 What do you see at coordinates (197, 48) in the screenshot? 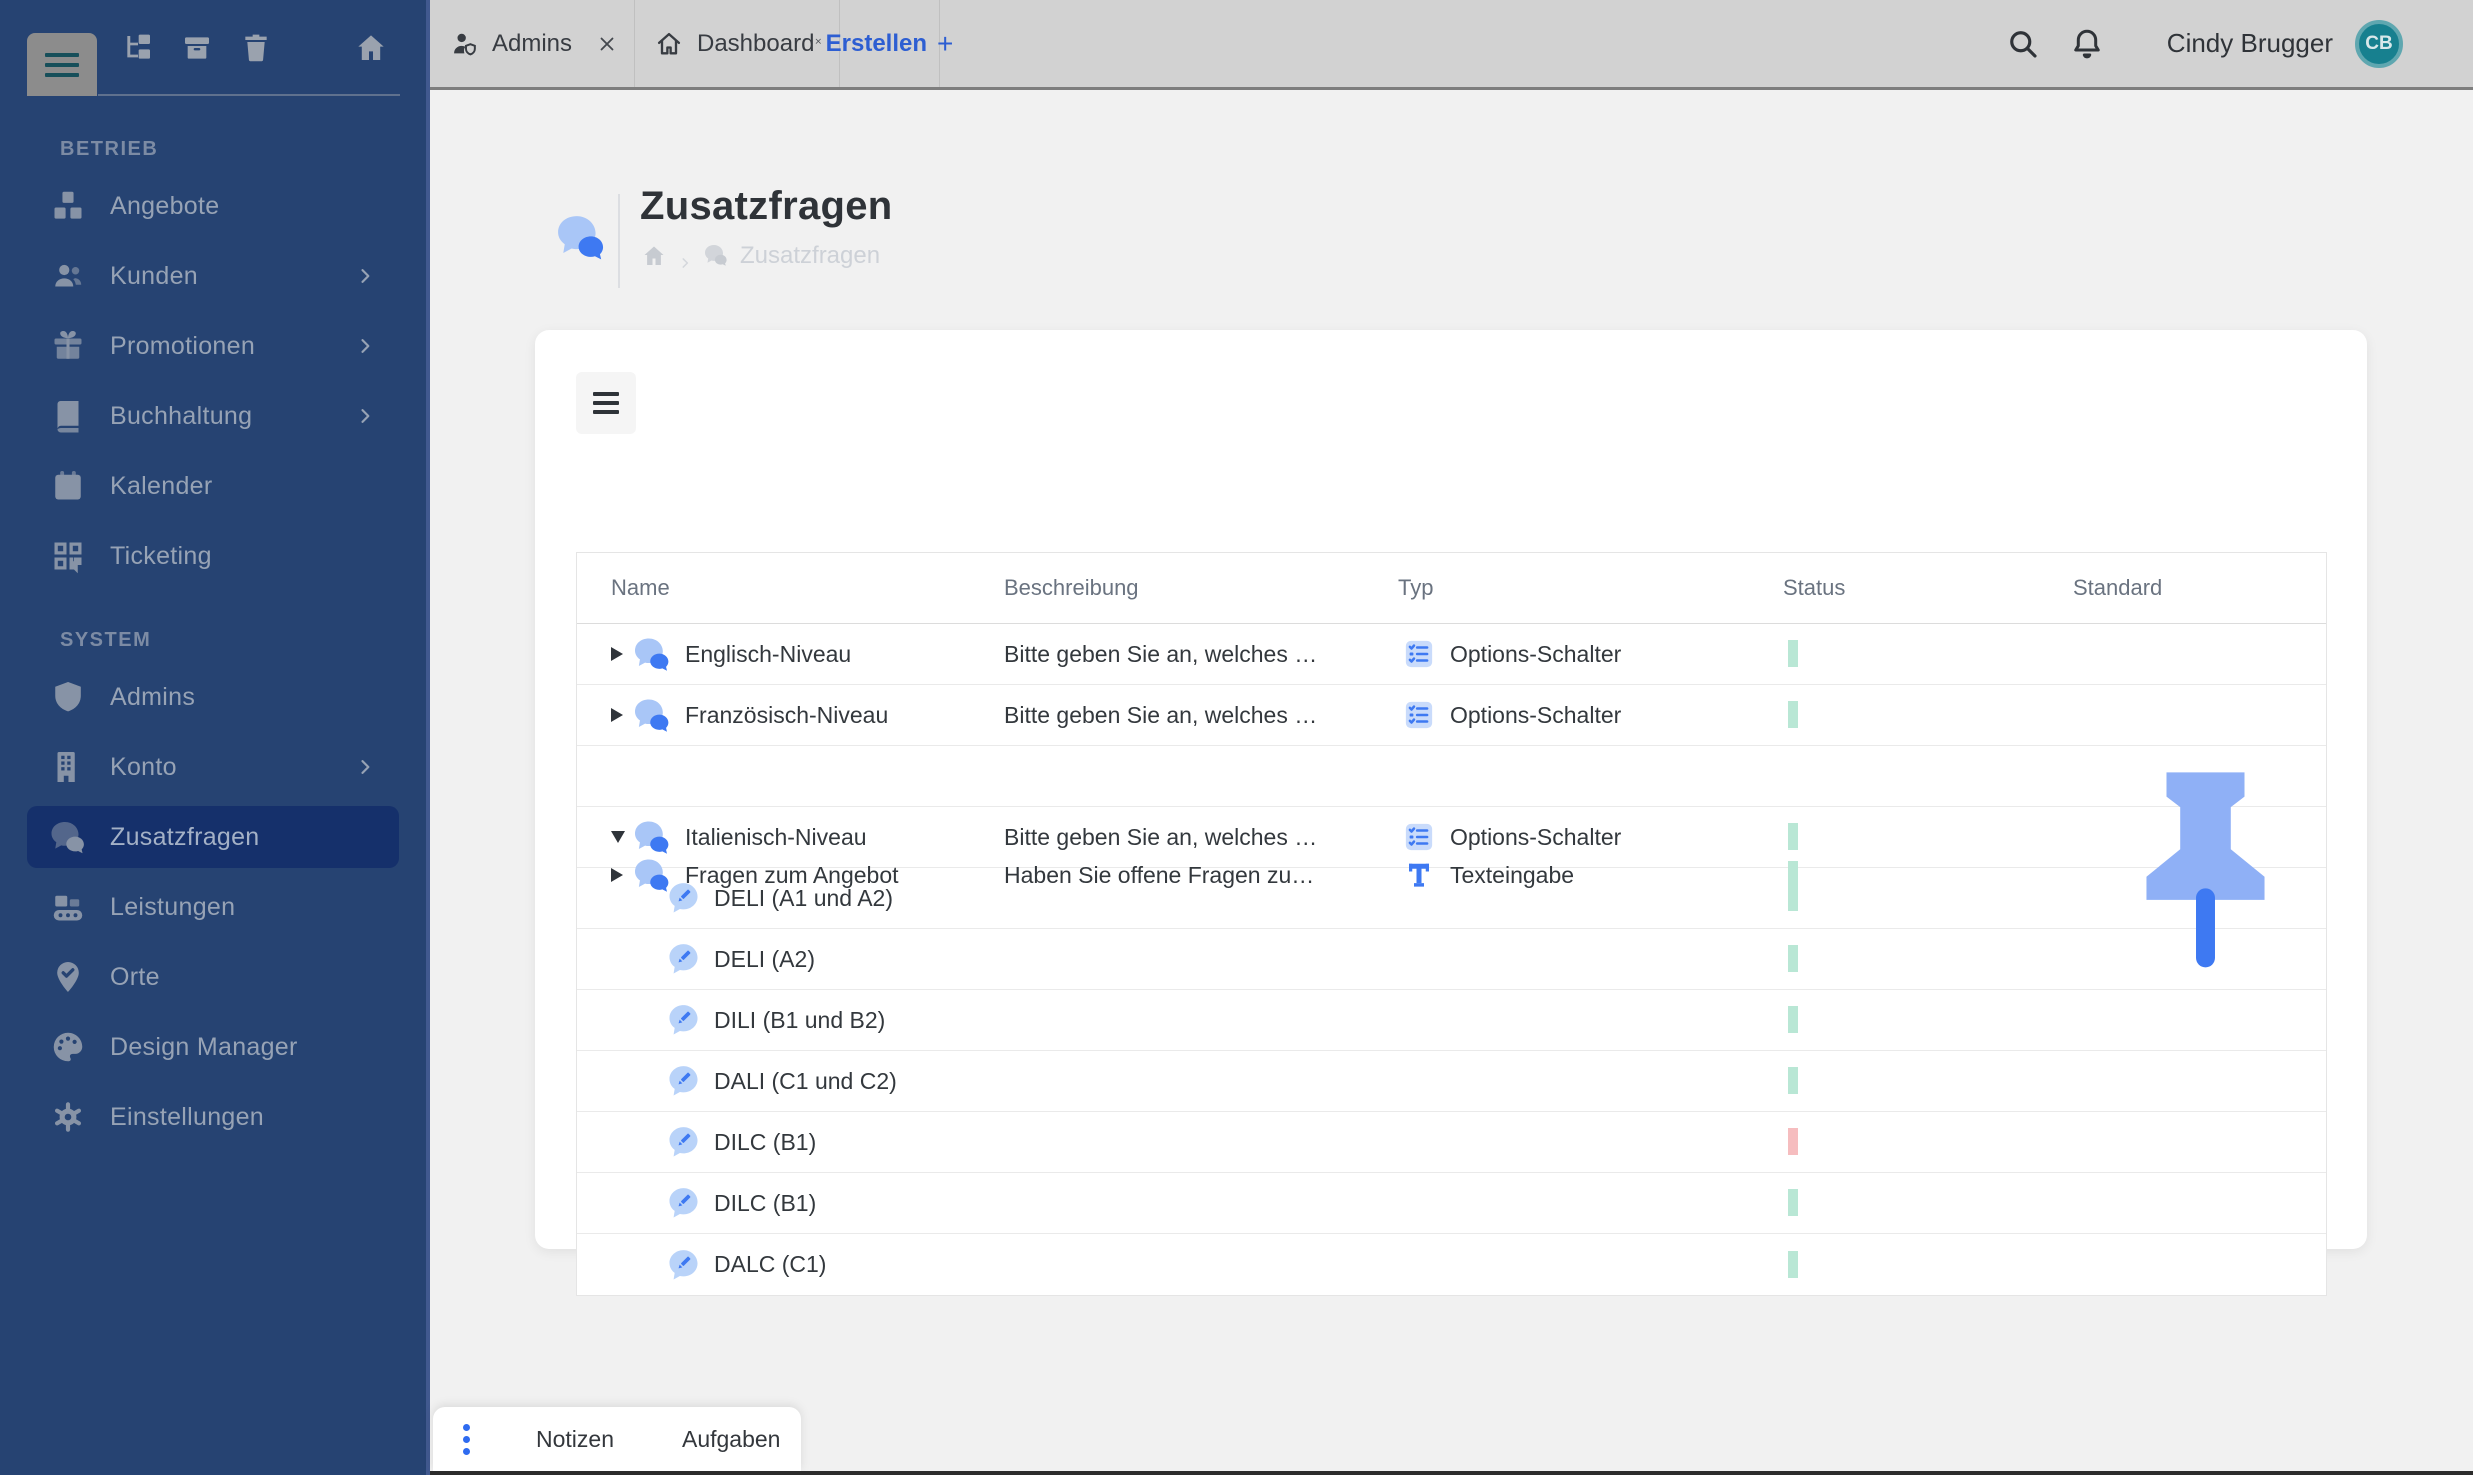
I see `archive-icon` at bounding box center [197, 48].